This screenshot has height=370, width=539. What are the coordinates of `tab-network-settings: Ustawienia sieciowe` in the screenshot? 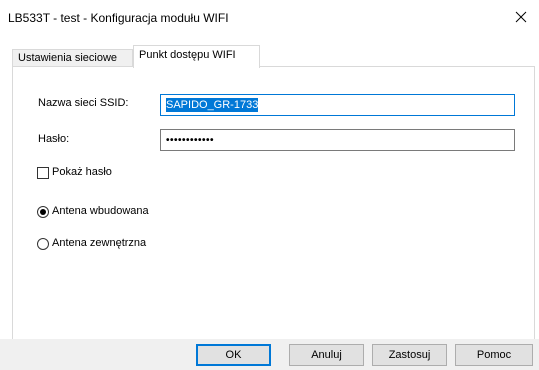 It's located at (72, 58).